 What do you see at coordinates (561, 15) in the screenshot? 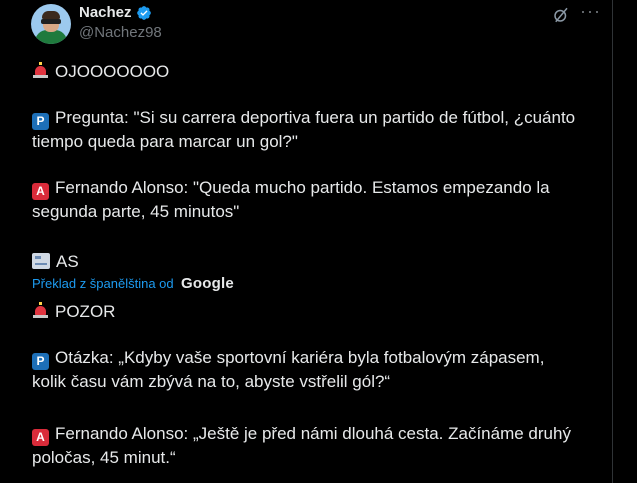
I see `grok-icon` at bounding box center [561, 15].